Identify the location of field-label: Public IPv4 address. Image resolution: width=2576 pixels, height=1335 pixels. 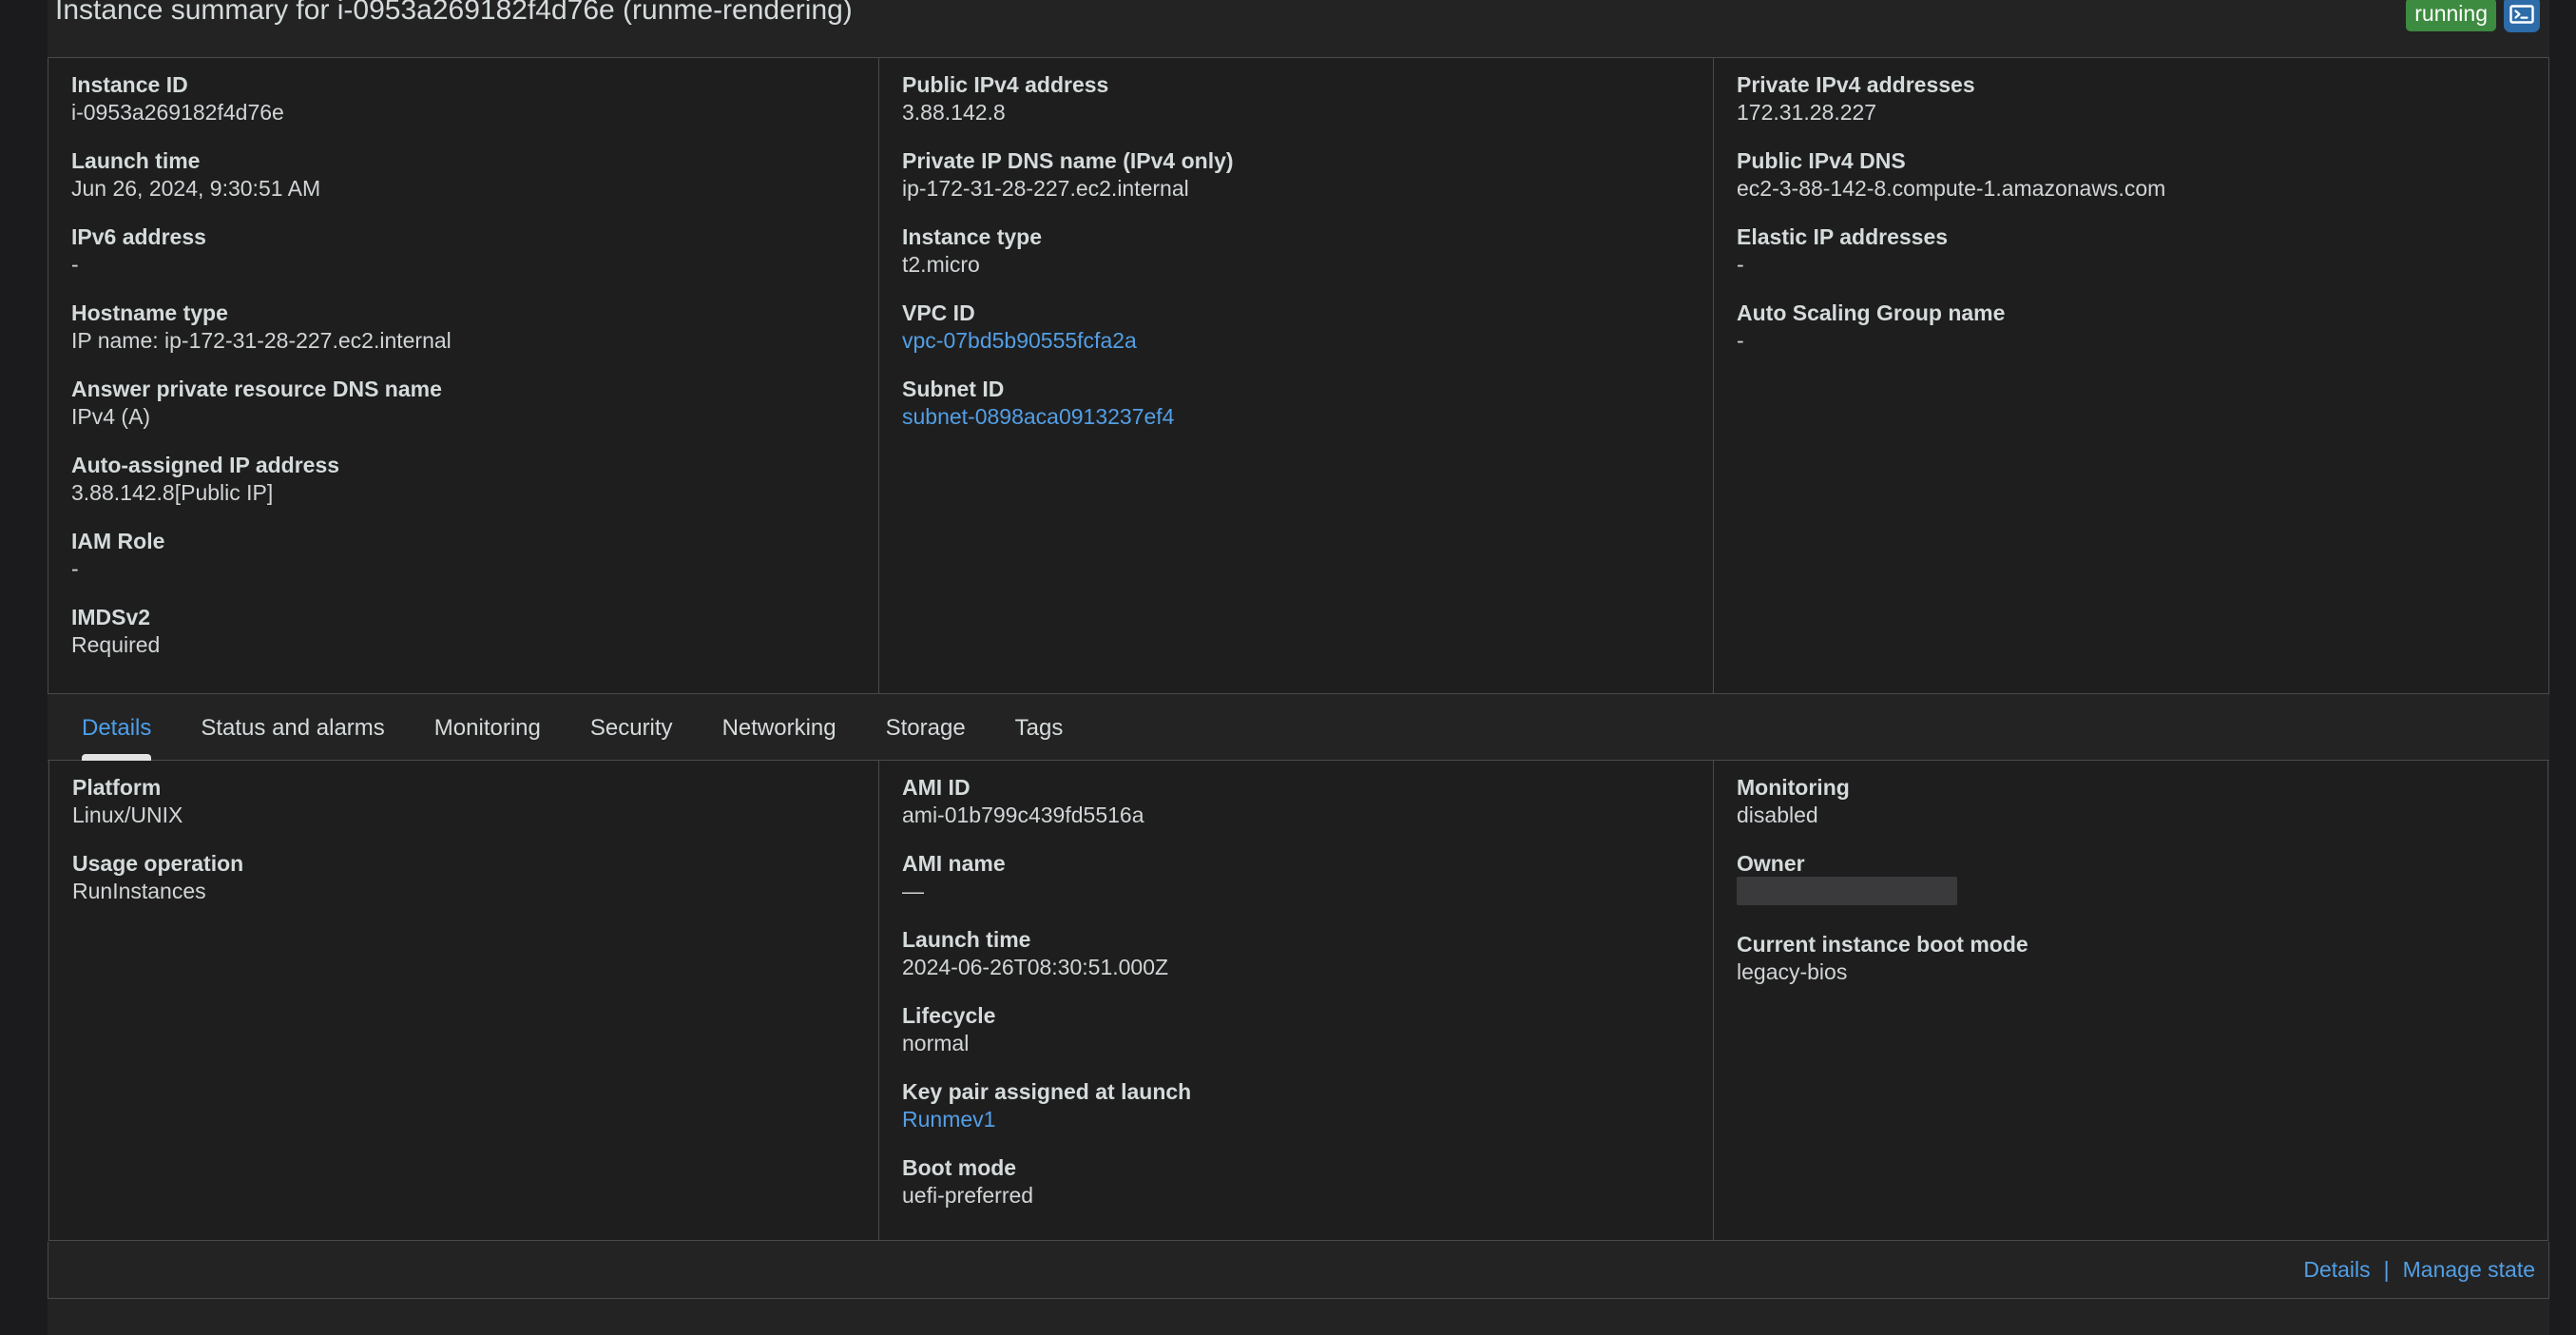
(1005, 84).